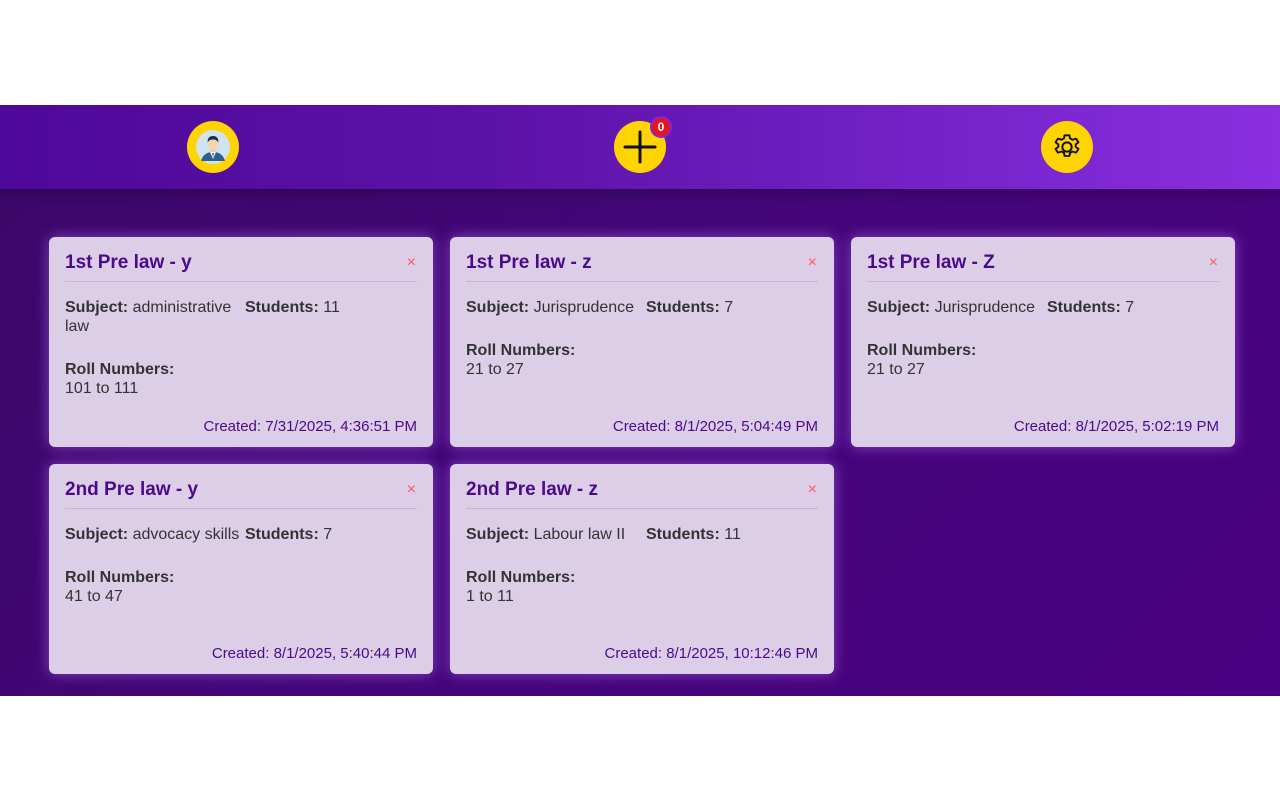 The image size is (1280, 800). What do you see at coordinates (1043, 266) in the screenshot?
I see `card-header: 1st Pre law - Z ×` at bounding box center [1043, 266].